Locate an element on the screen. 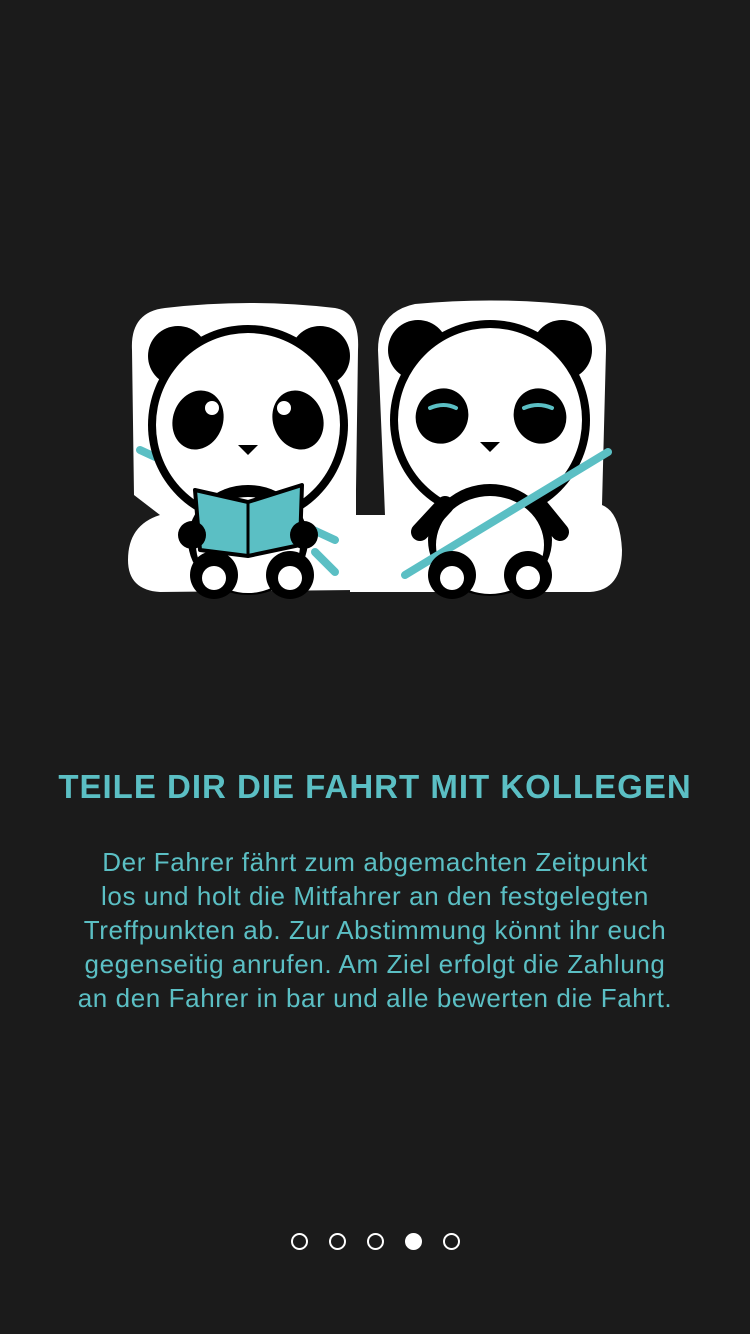 Image resolution: width=750 pixels, height=1334 pixels. page-indicator is located at coordinates (375, 1241).